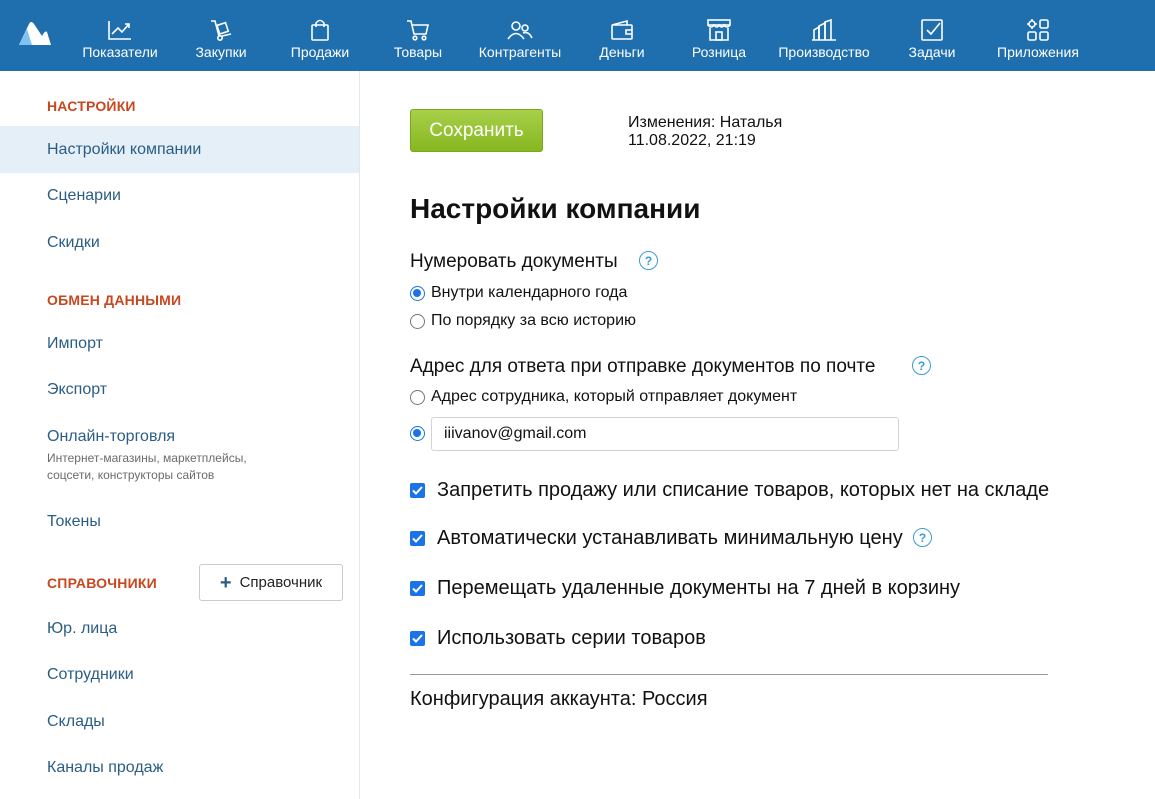 This screenshot has height=799, width=1155. Describe the element at coordinates (1038, 30) in the screenshot. I see `apps-grid-icon` at that location.